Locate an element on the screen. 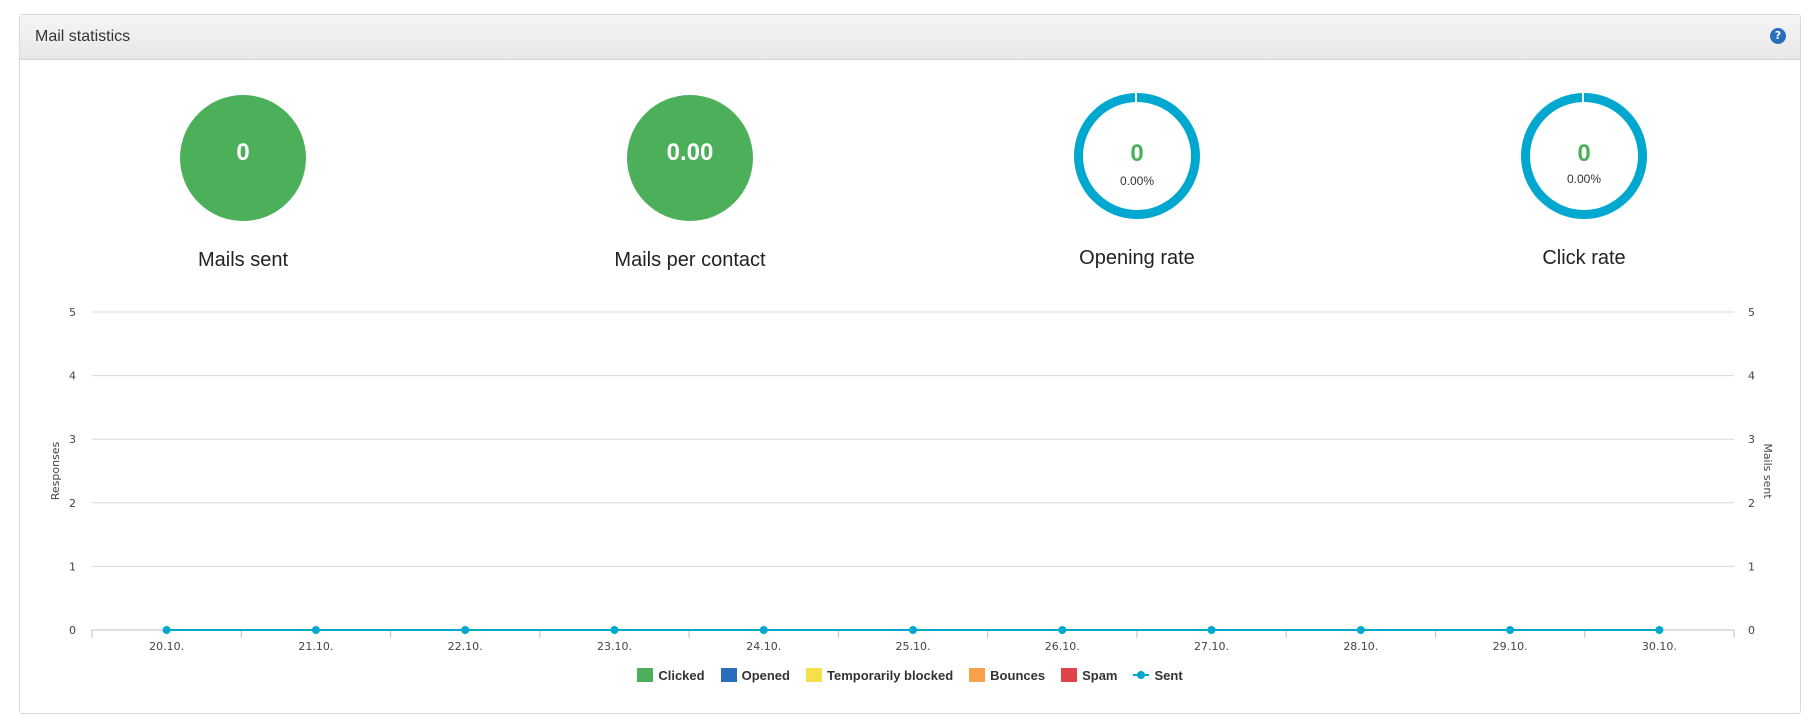  legend-item-bounces: Bounces is located at coordinates (1007, 675).